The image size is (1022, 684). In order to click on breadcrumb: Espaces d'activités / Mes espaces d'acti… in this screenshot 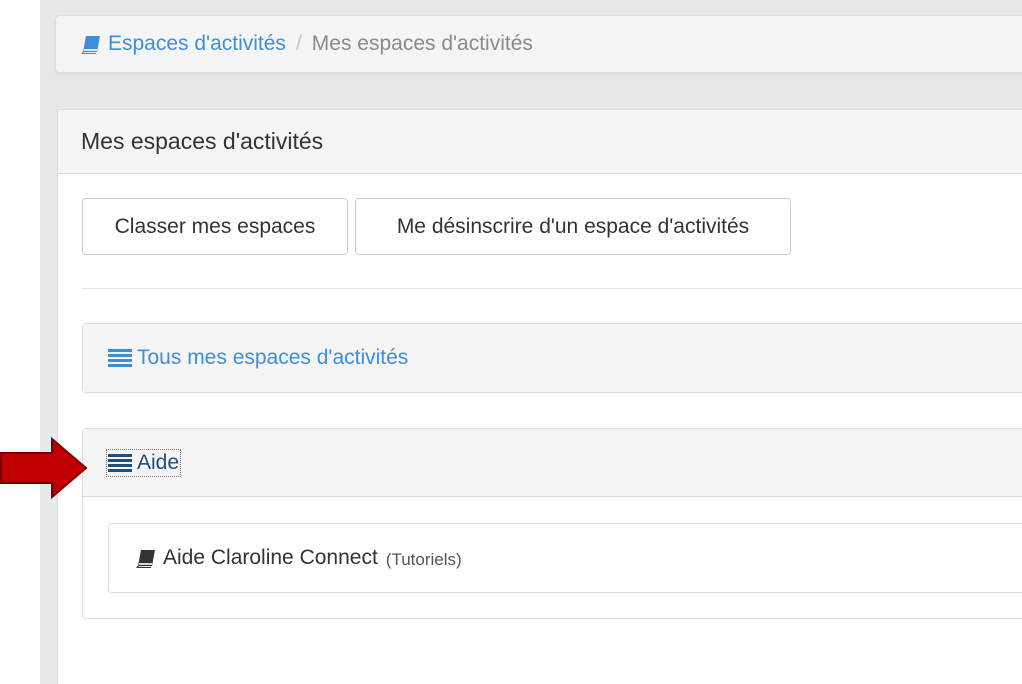, I will do `click(538, 44)`.